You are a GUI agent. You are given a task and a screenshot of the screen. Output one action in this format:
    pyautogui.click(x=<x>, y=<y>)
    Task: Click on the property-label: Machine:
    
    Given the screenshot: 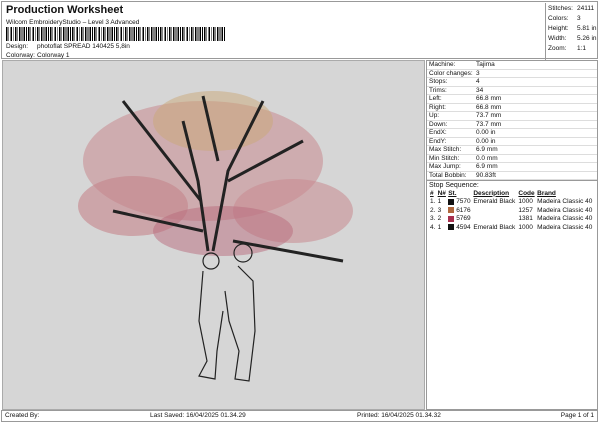 What is the action you would take?
    pyautogui.click(x=442, y=64)
    